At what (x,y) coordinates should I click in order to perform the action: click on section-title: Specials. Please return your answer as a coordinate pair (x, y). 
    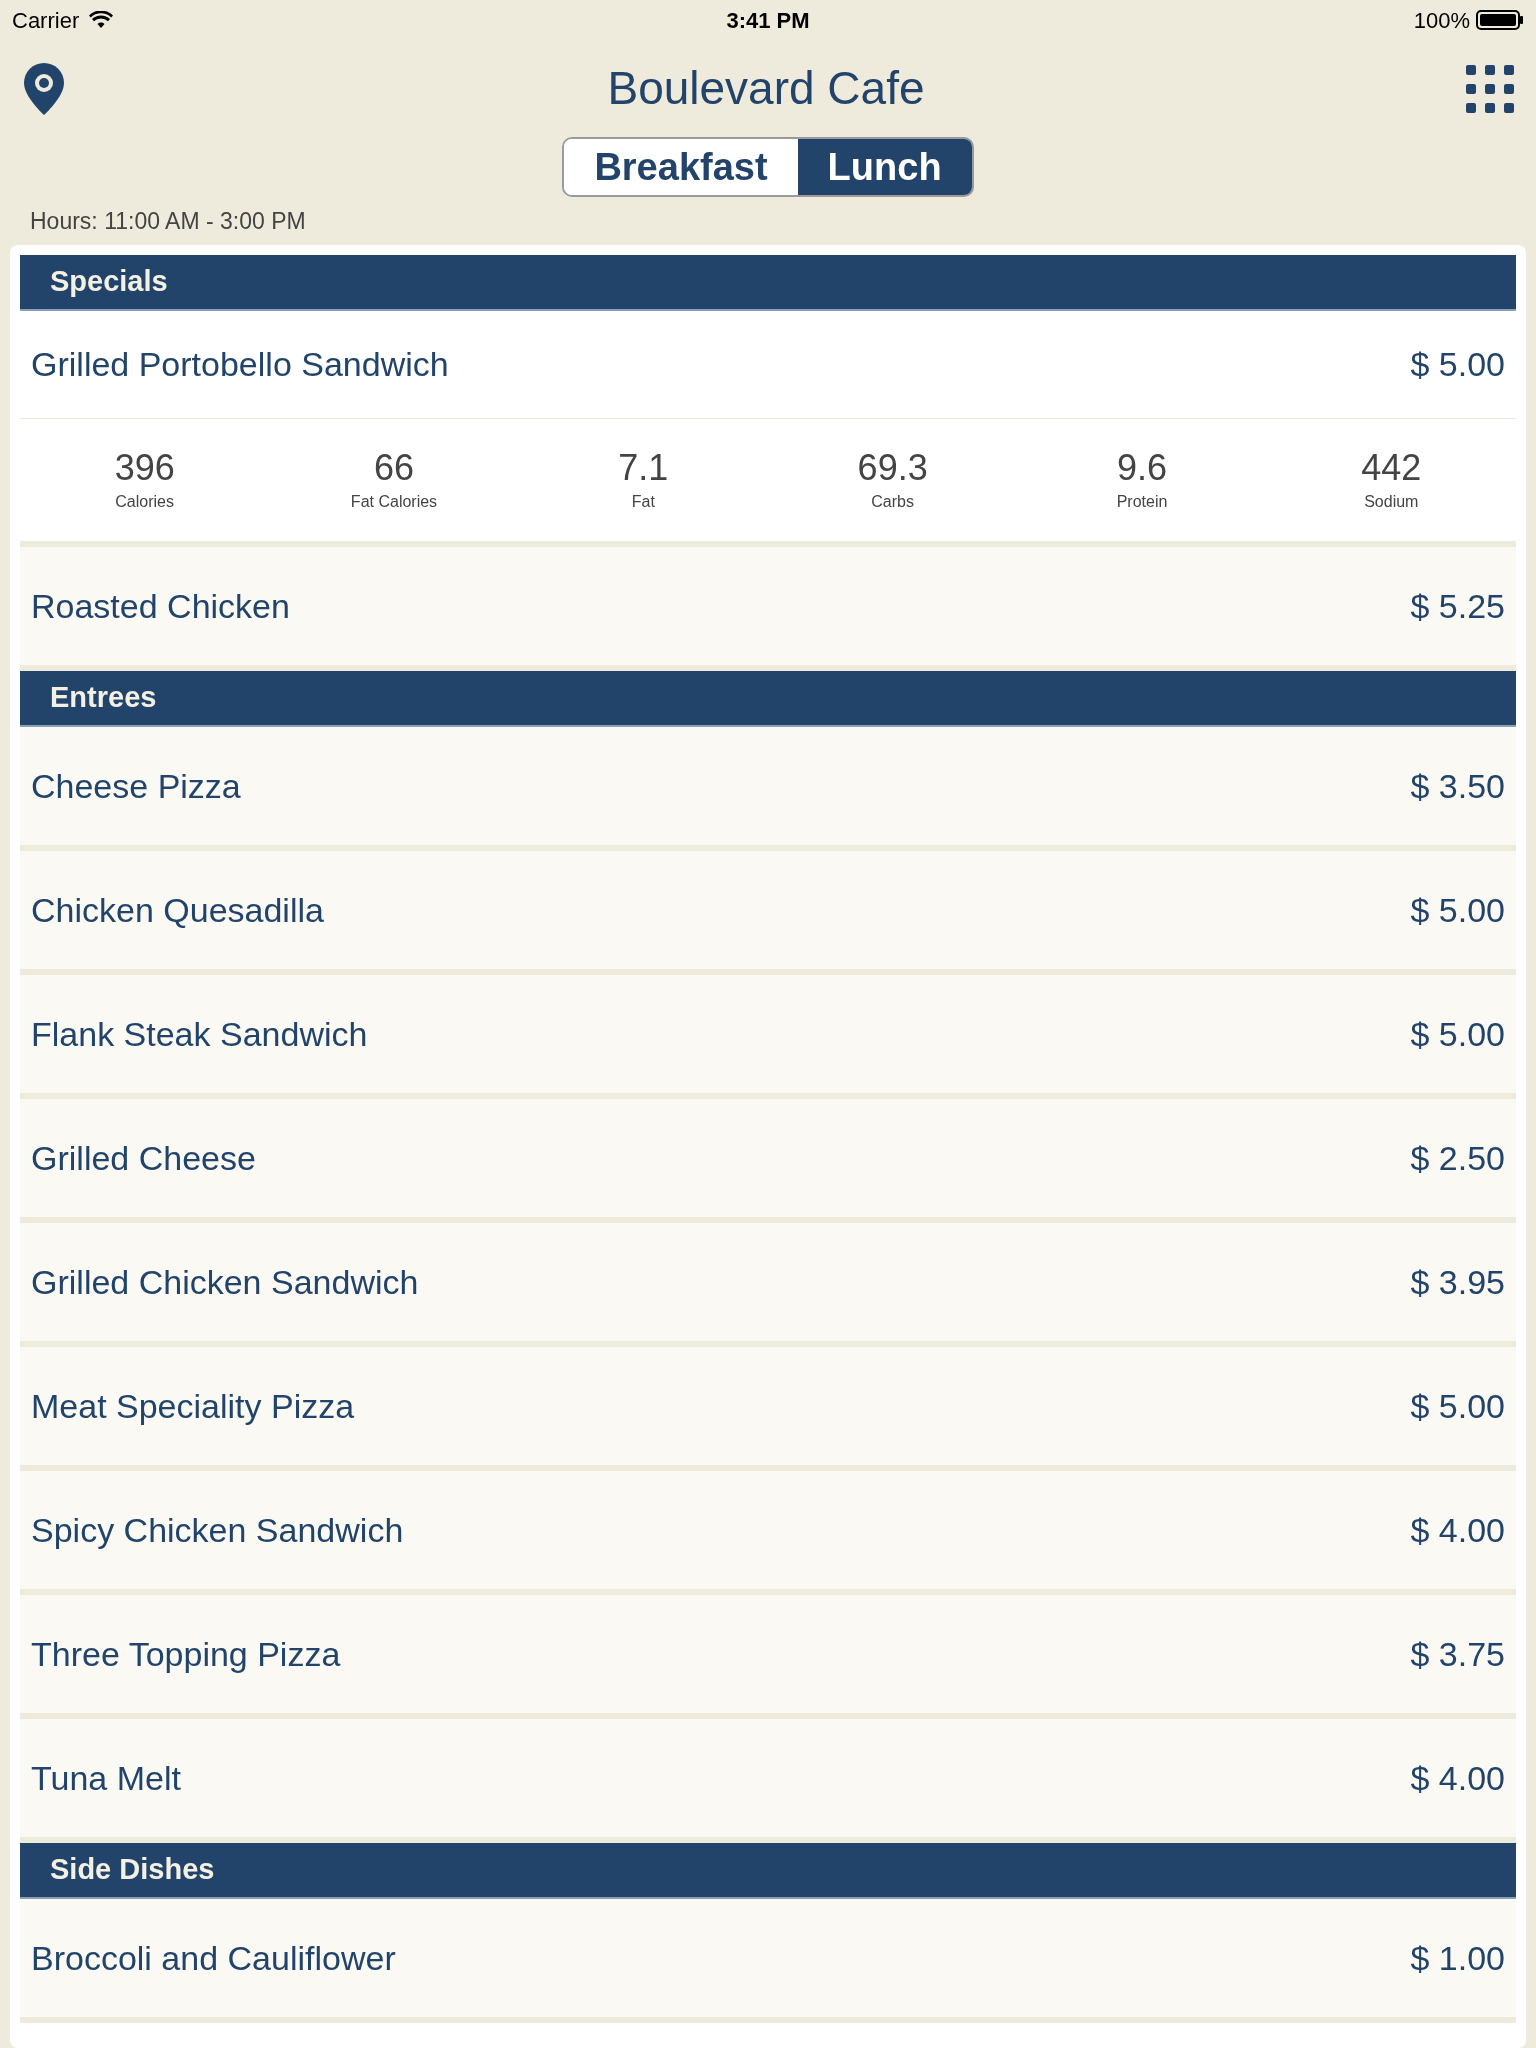
    Looking at the image, I should click on (109, 282).